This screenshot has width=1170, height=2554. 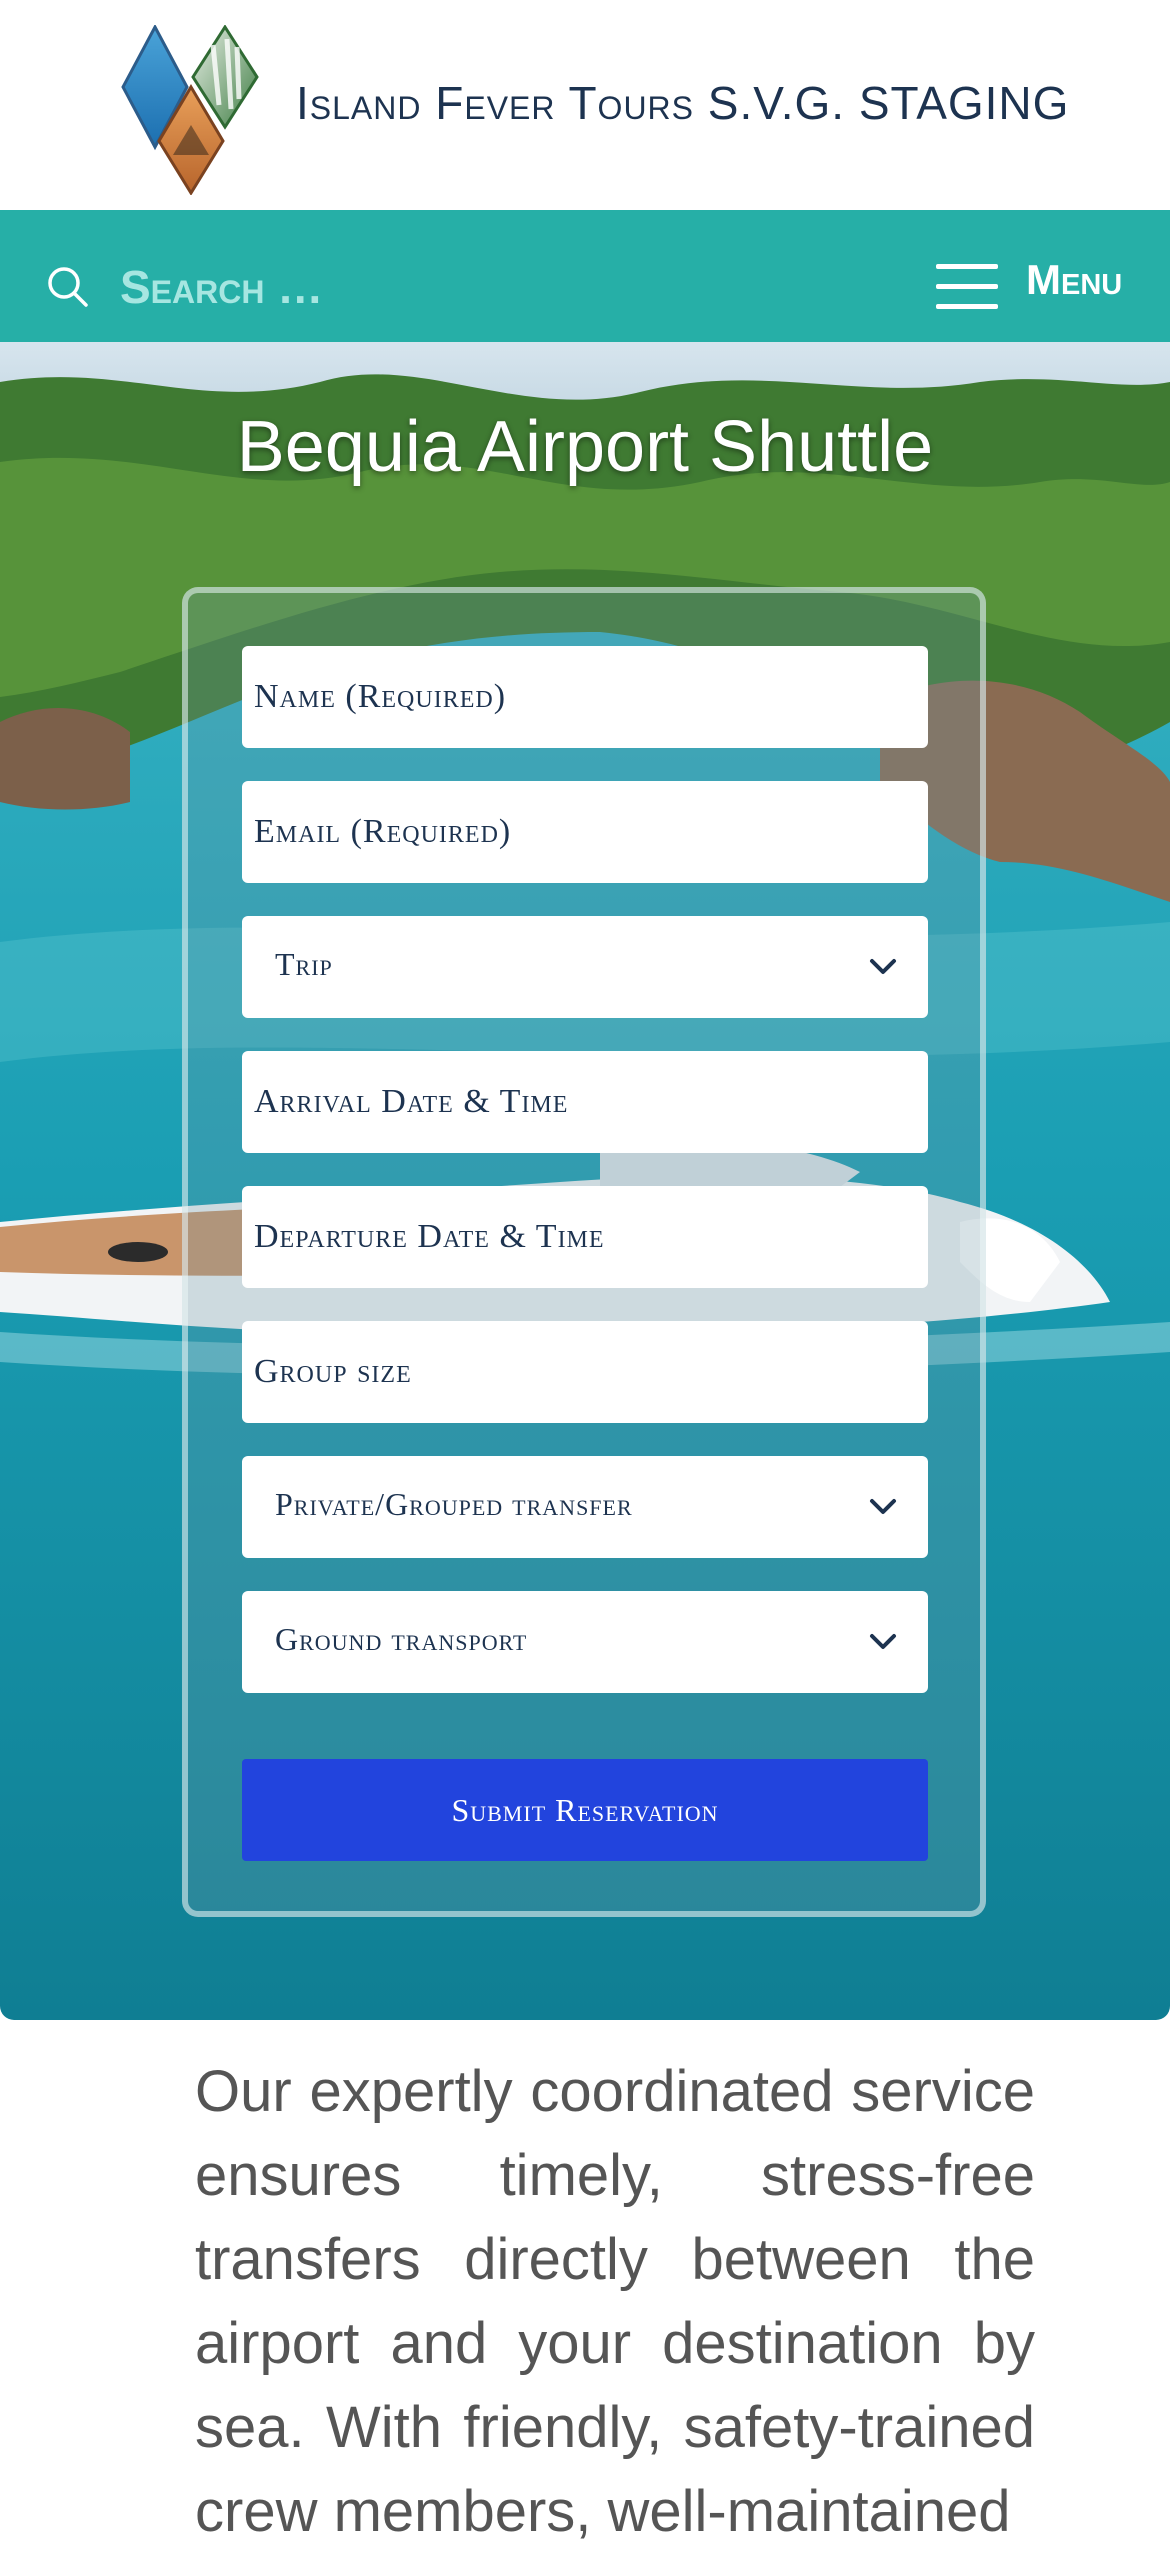 I want to click on group-size-field, so click(x=585, y=1372).